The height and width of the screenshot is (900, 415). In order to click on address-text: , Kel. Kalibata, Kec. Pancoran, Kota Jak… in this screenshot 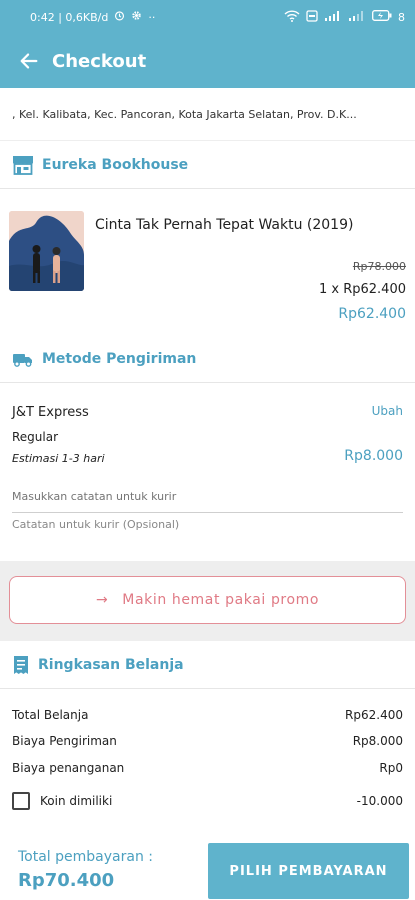, I will do `click(184, 114)`.